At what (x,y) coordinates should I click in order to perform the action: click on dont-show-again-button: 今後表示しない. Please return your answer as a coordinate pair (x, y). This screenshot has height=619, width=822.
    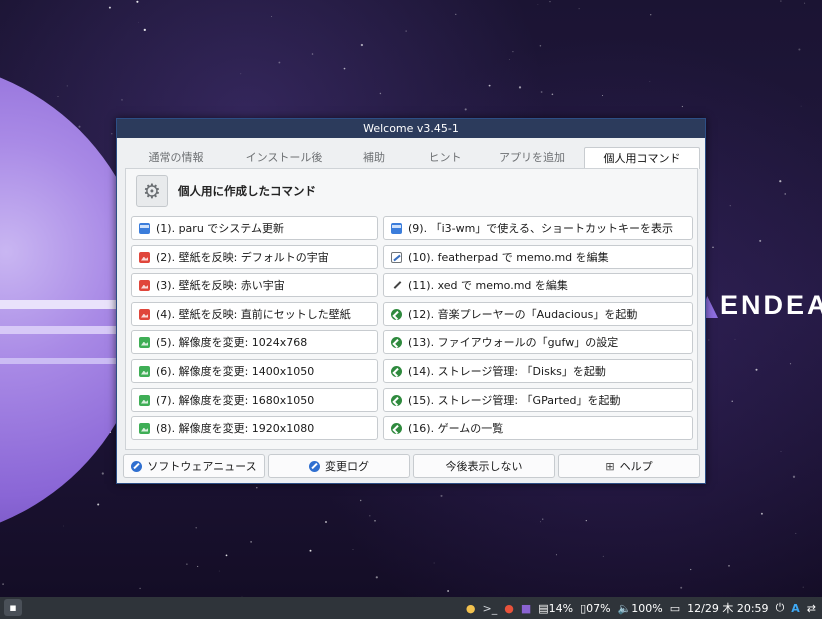
    Looking at the image, I should click on (484, 466).